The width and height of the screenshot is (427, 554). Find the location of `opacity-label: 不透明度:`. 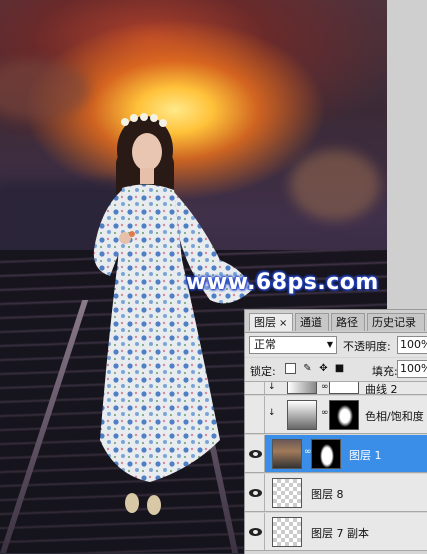

opacity-label: 不透明度: is located at coordinates (367, 346).